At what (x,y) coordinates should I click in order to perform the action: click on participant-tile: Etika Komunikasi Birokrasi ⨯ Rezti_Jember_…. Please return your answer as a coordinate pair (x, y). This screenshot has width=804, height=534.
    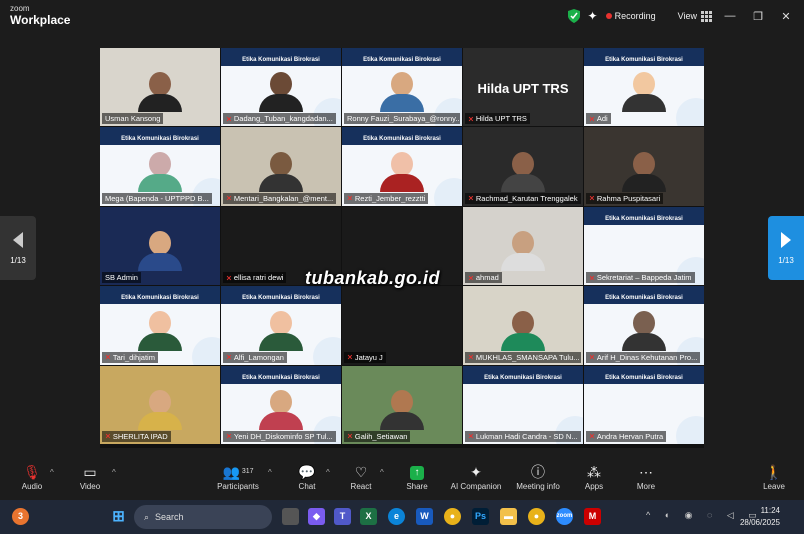
    Looking at the image, I should click on (402, 166).